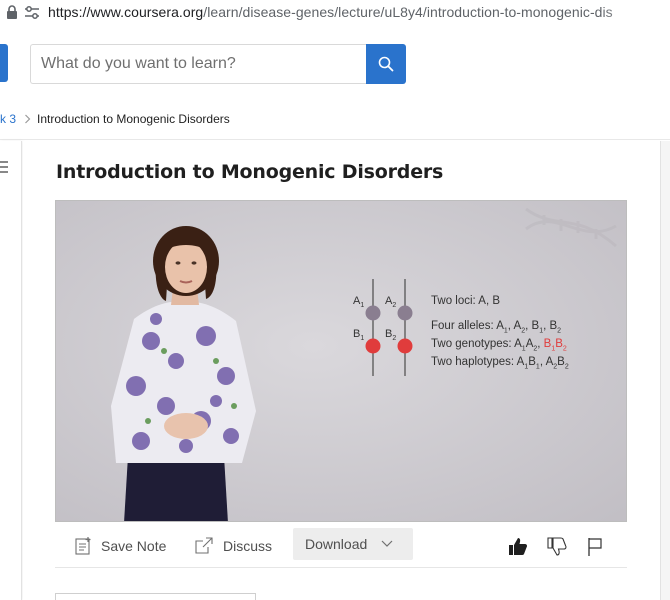 The image size is (670, 600). I want to click on download-label: Download, so click(336, 544).